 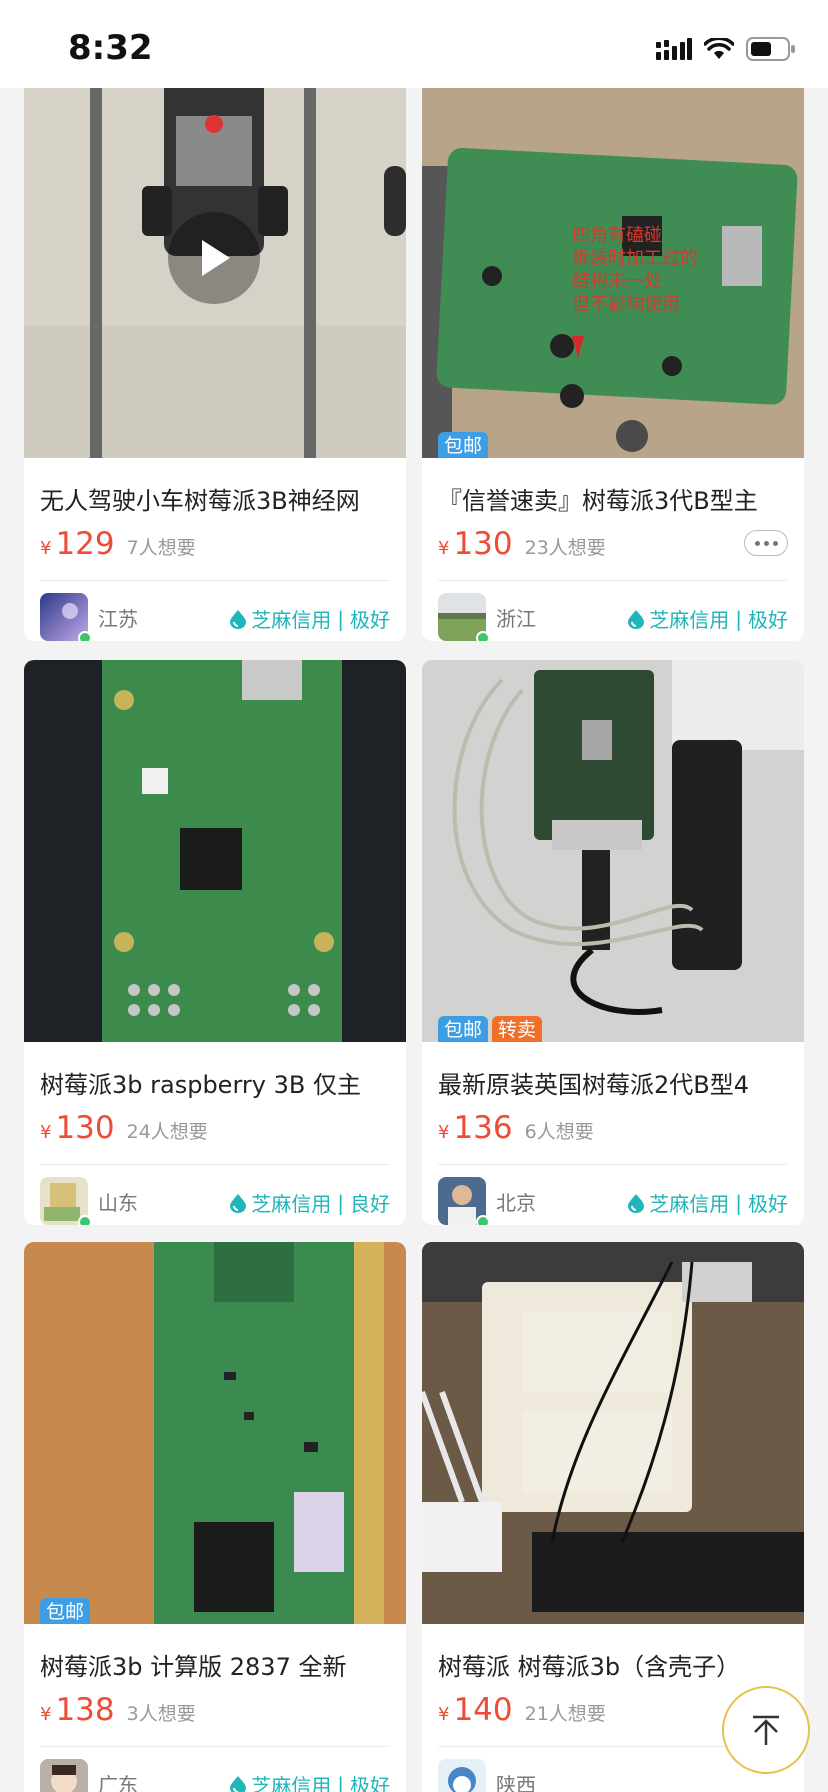 I want to click on product-title: 最新原装英国树莓派2代B型4, so click(x=613, y=1085).